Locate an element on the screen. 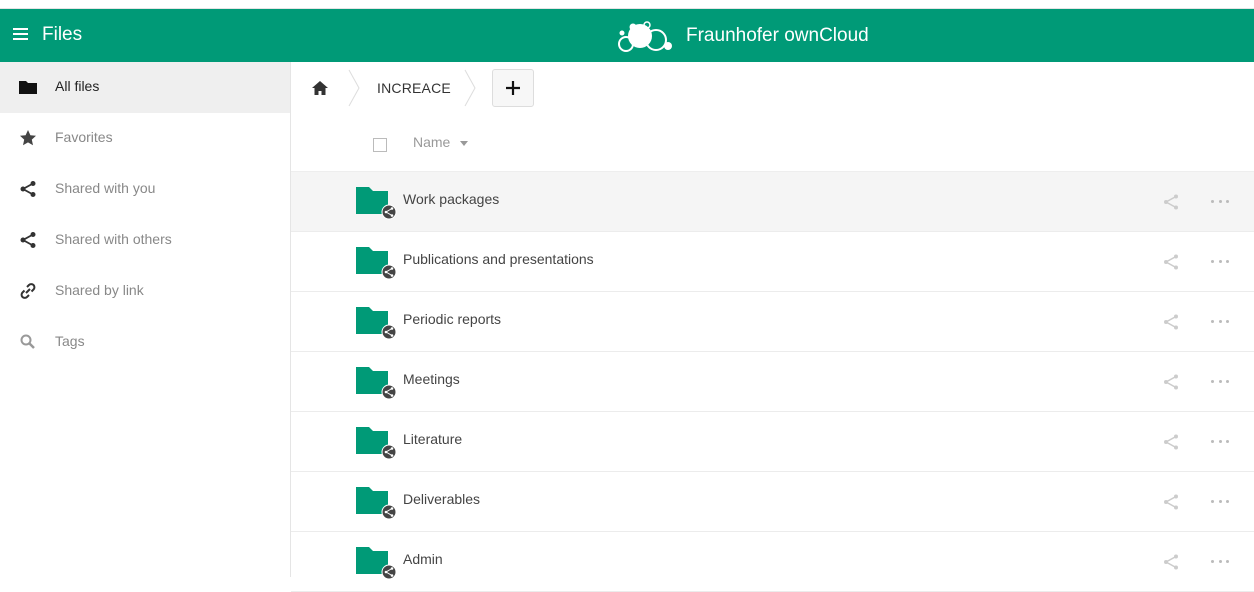 The width and height of the screenshot is (1254, 592). breadcrumb: INCREACE is located at coordinates (772, 88).